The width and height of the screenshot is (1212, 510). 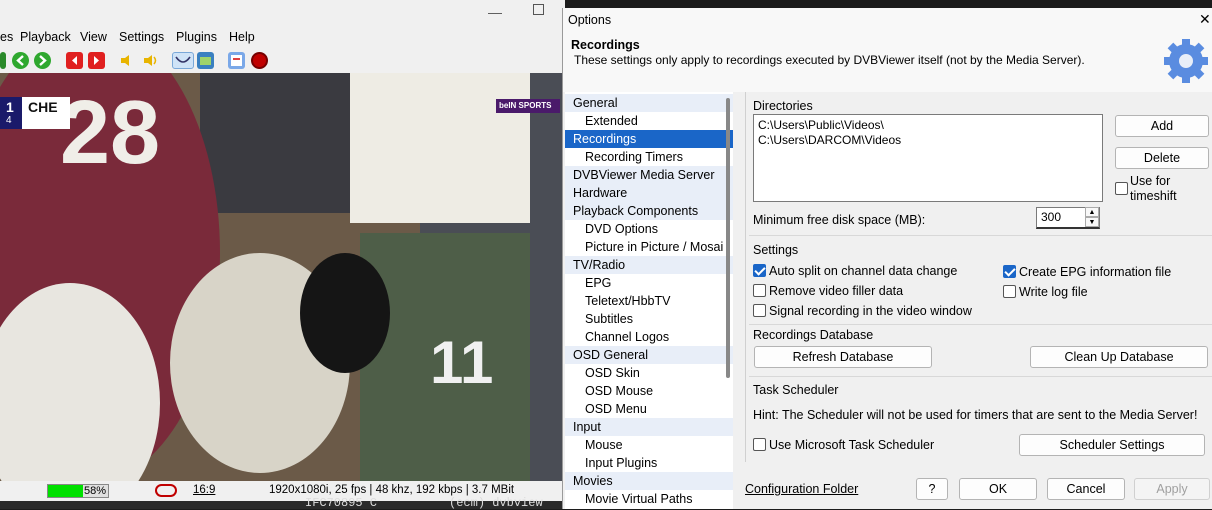 What do you see at coordinates (649, 409) in the screenshot?
I see `tree-item: OSD Menu` at bounding box center [649, 409].